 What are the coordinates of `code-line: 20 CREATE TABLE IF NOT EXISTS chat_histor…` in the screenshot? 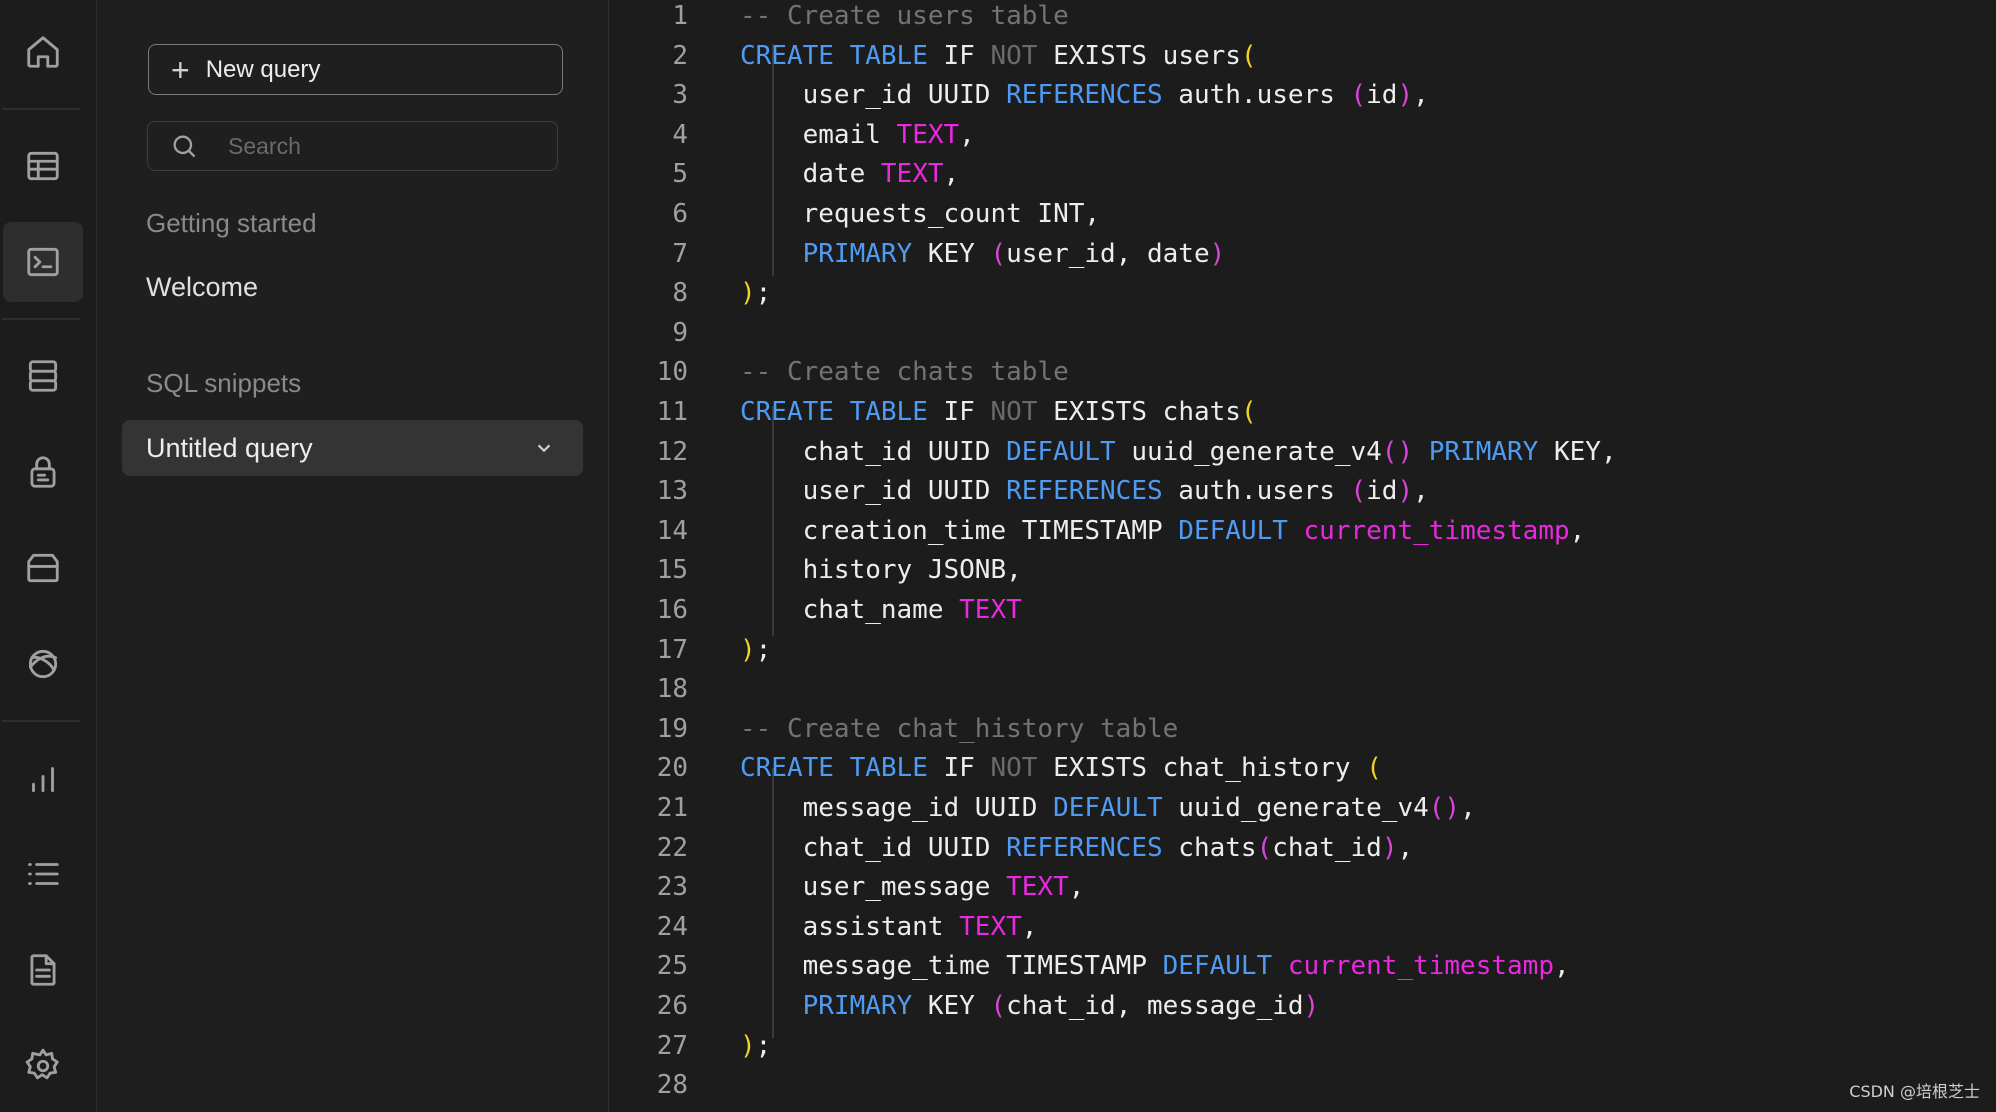 It's located at (1303, 768).